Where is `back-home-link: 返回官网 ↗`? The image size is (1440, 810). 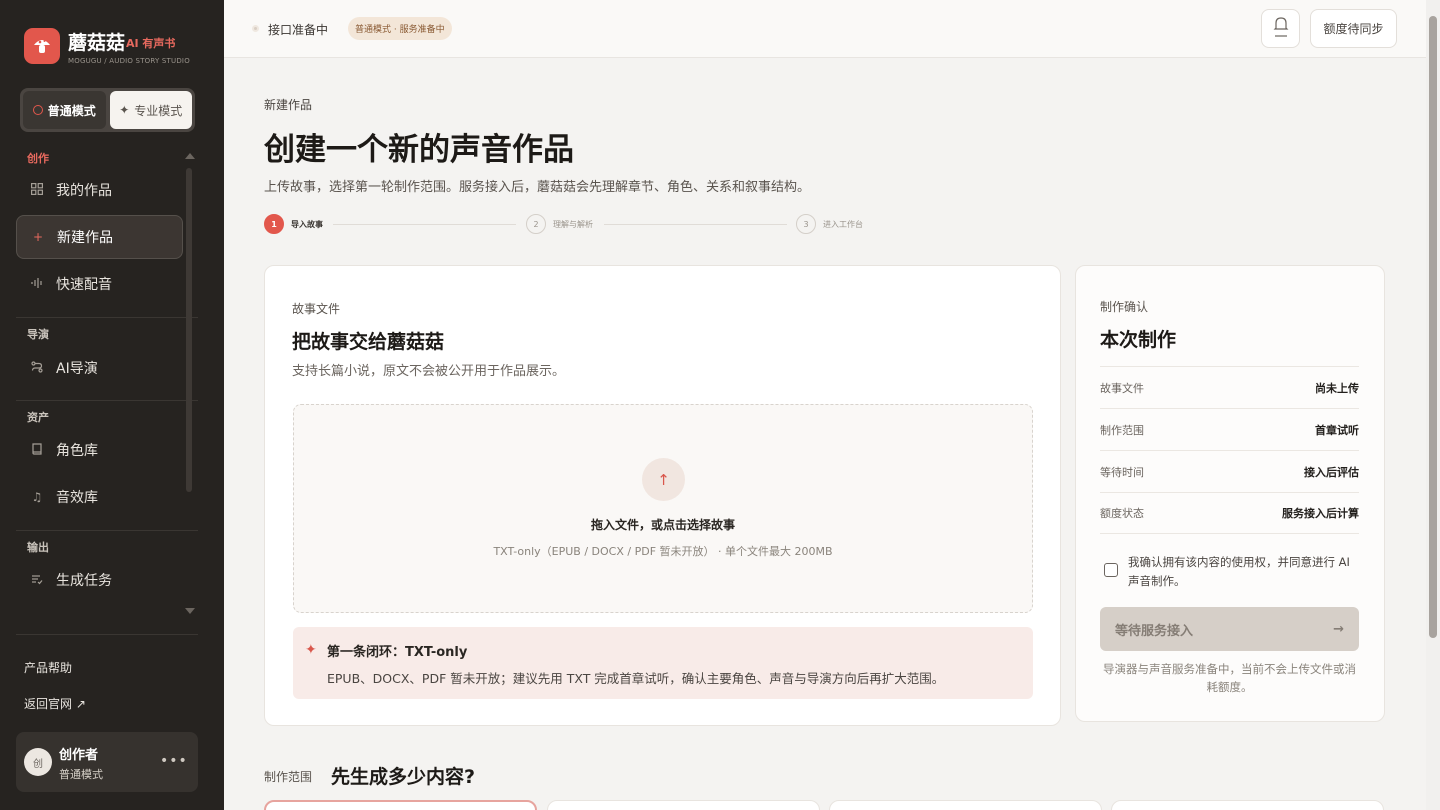 back-home-link: 返回官网 ↗ is located at coordinates (55, 703).